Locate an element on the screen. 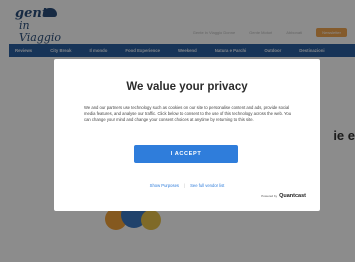 Image resolution: width=355 pixels, height=262 pixels. consent-title: We value your privacy is located at coordinates (187, 87).